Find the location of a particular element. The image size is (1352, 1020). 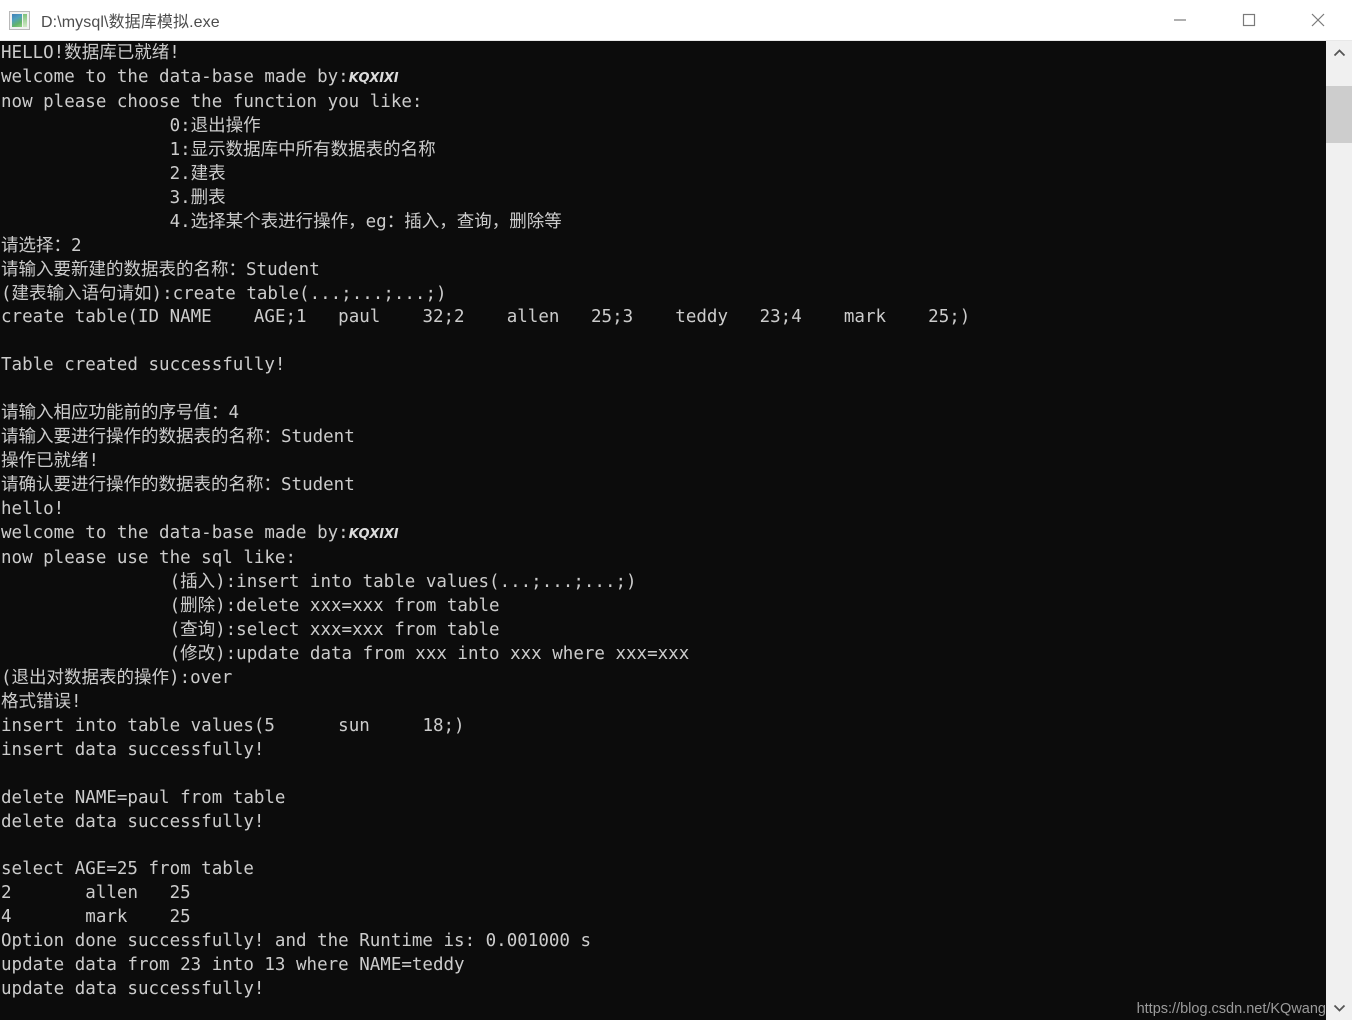

minimize-button is located at coordinates (1179, 20).